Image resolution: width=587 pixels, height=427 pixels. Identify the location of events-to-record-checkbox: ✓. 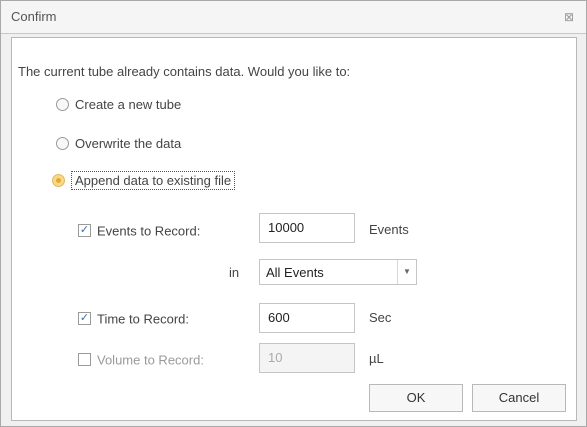
(84, 231).